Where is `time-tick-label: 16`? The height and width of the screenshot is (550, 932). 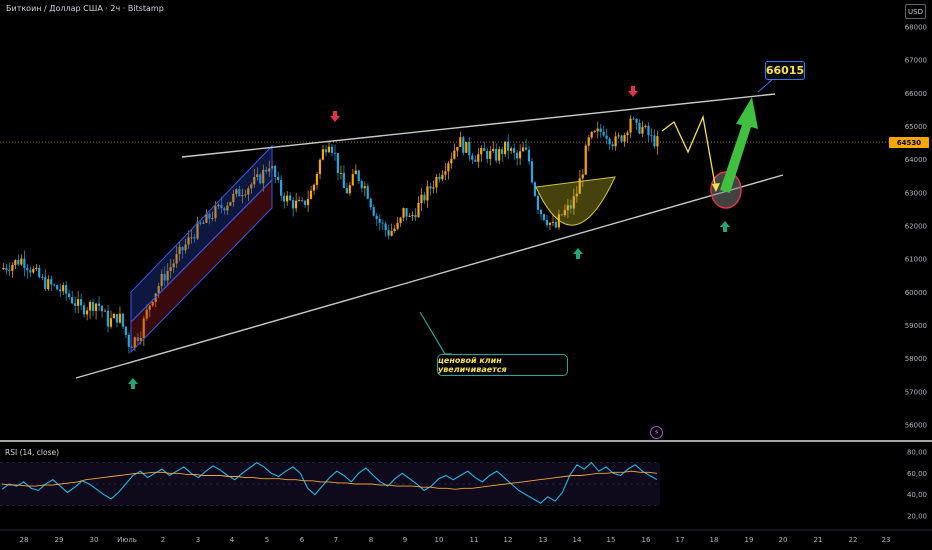 time-tick-label: 16 is located at coordinates (646, 540).